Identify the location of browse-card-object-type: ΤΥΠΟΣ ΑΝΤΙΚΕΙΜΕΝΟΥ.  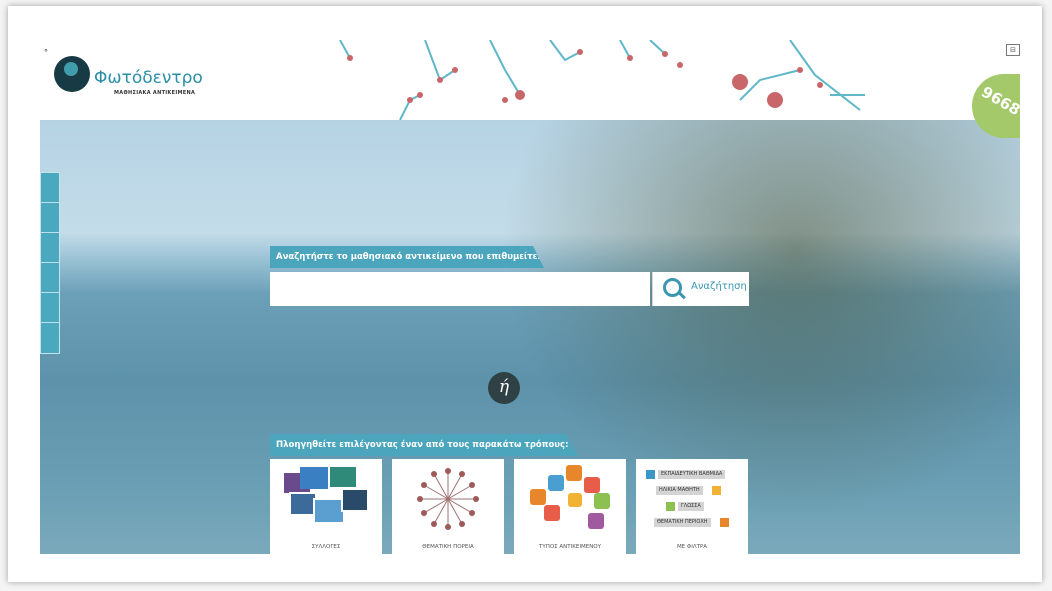
(570, 507).